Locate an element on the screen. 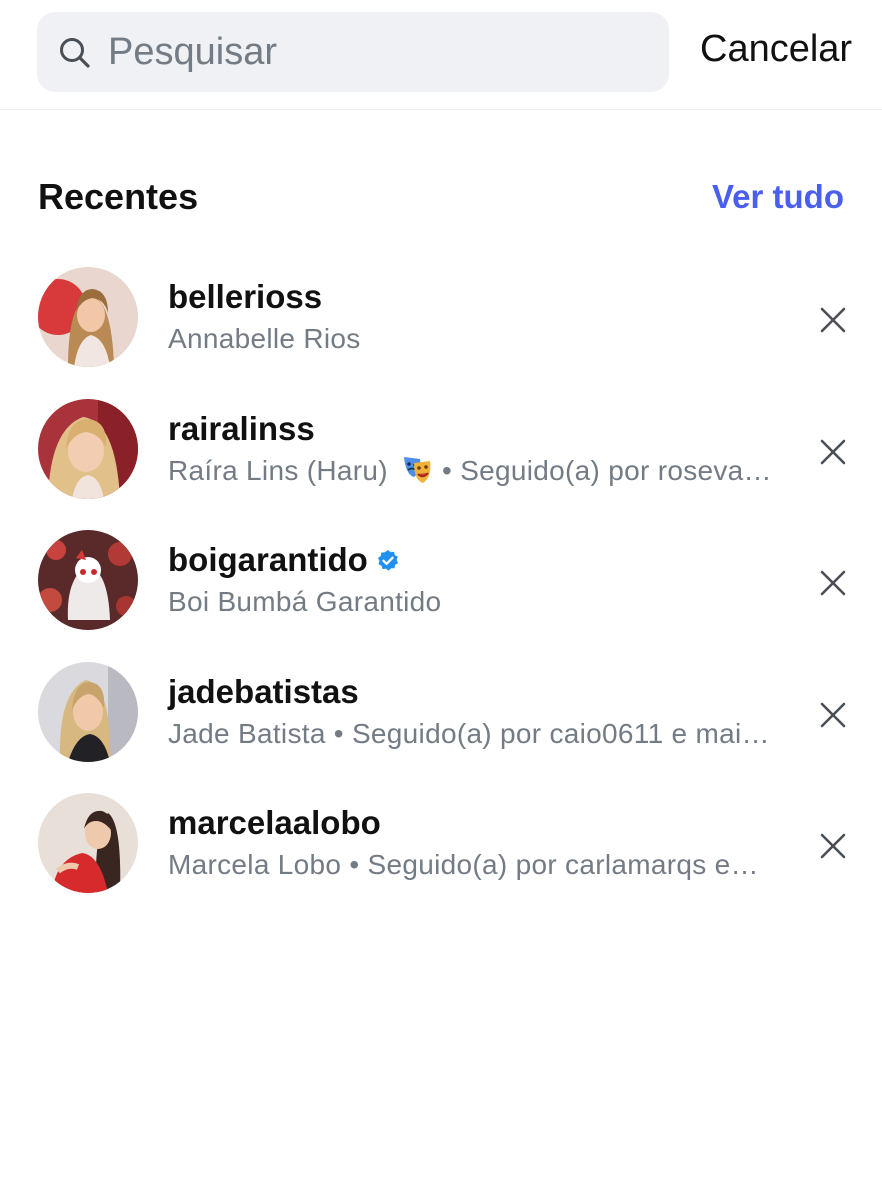 This screenshot has width=882, height=1200. username-line: bellerioss is located at coordinates (478, 297).